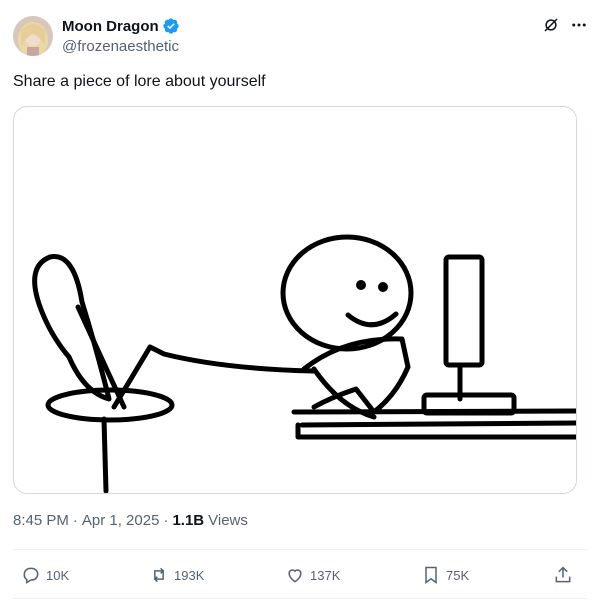 The height and width of the screenshot is (604, 608). Describe the element at coordinates (110, 26) in the screenshot. I see `display-name: Moon Dragon` at that location.